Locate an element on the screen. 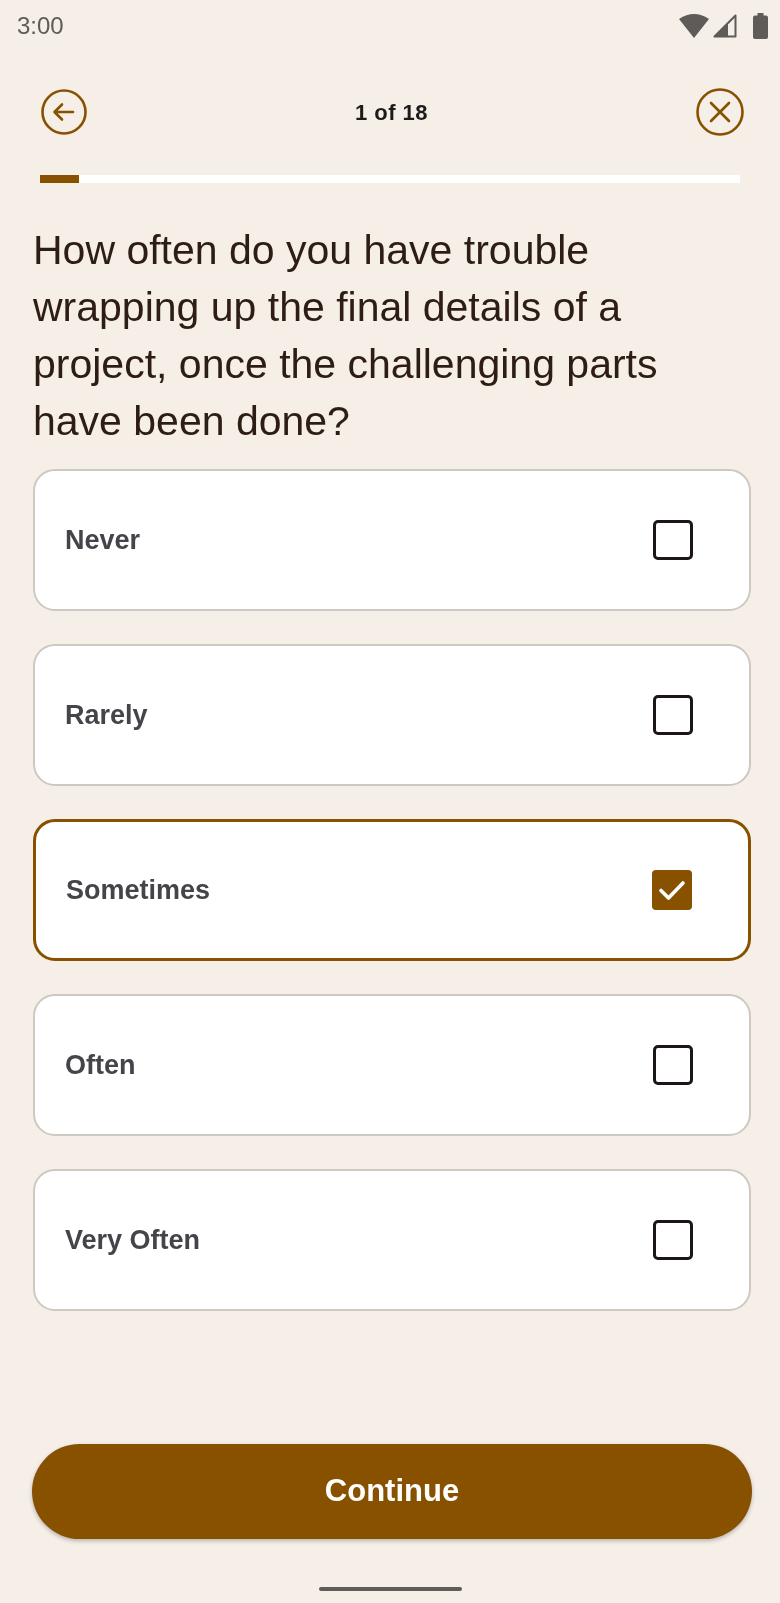 This screenshot has height=1603, width=780. battery-icon is located at coordinates (760, 26).